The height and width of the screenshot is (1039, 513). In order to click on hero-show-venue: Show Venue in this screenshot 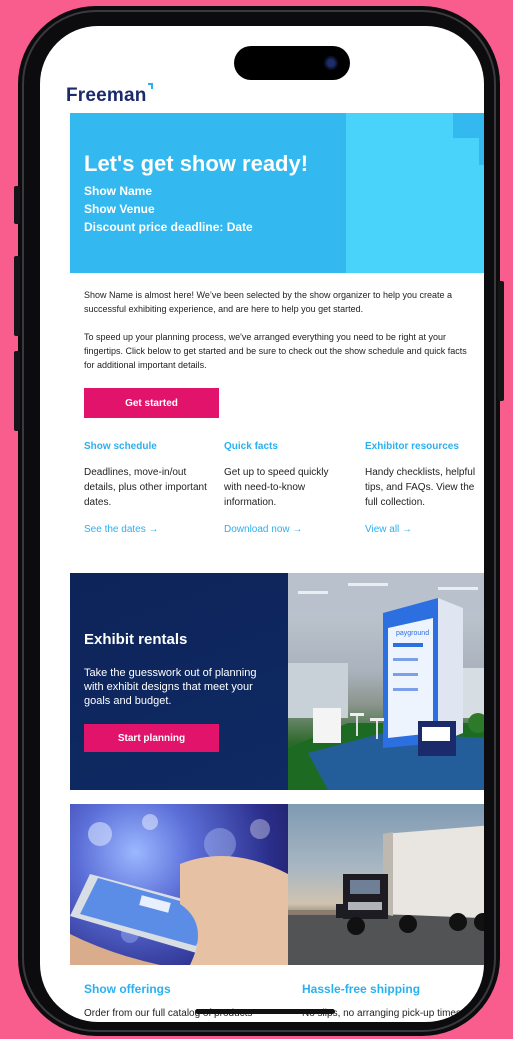, I will do `click(119, 209)`.